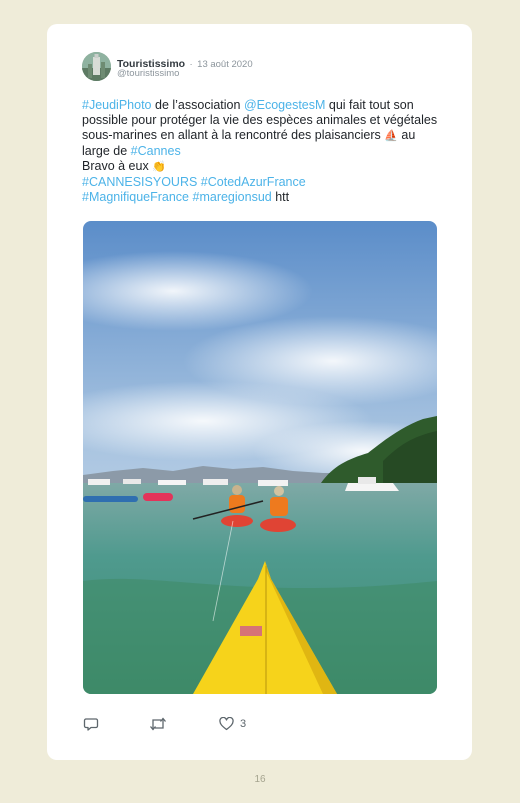 This screenshot has width=520, height=803. I want to click on retweet-icon, so click(158, 724).